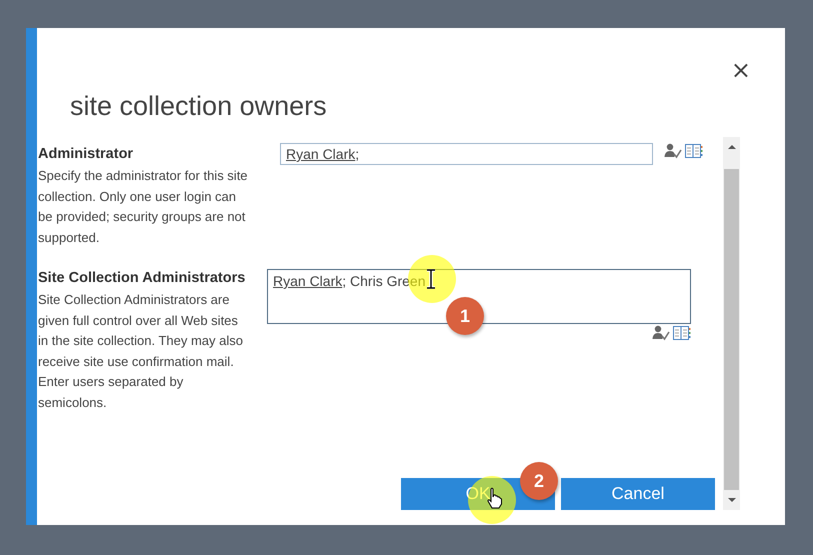  What do you see at coordinates (431, 279) in the screenshot?
I see `text-cursor-icon` at bounding box center [431, 279].